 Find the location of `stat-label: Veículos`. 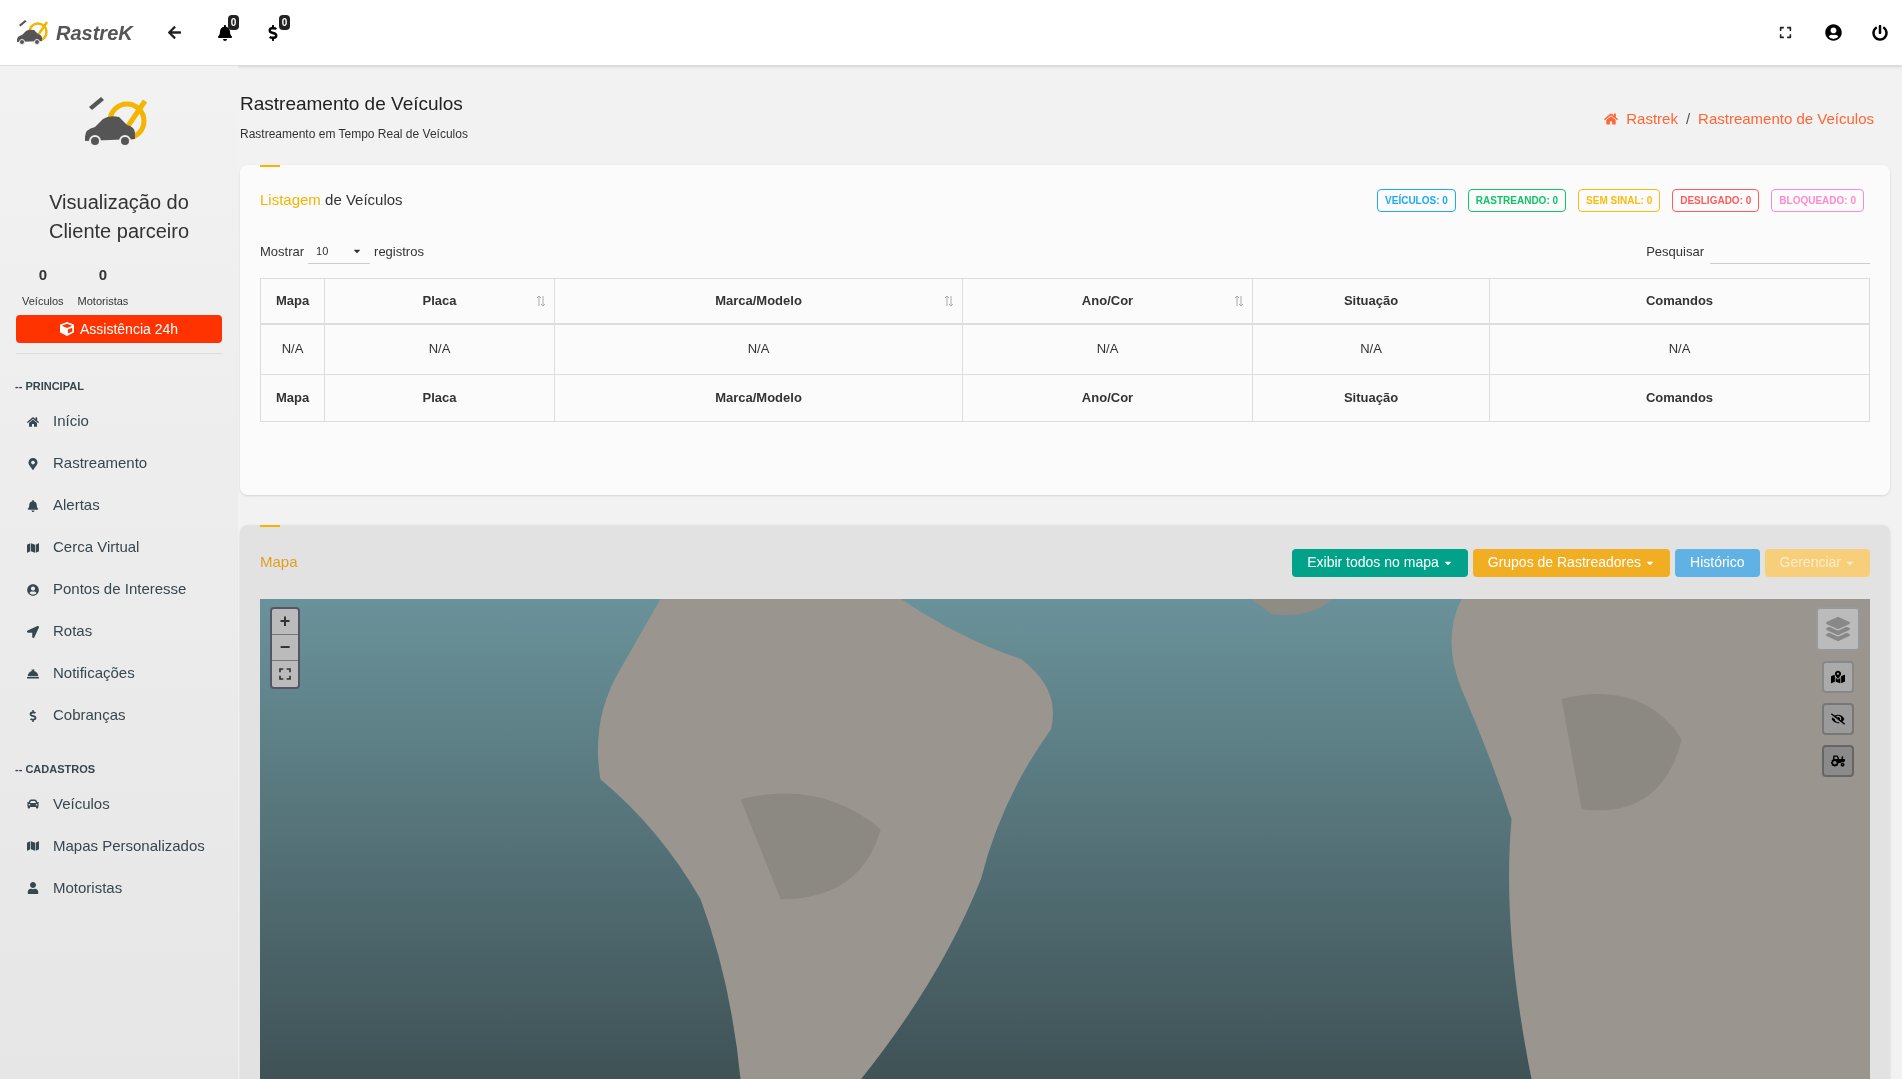

stat-label: Veículos is located at coordinates (43, 301).